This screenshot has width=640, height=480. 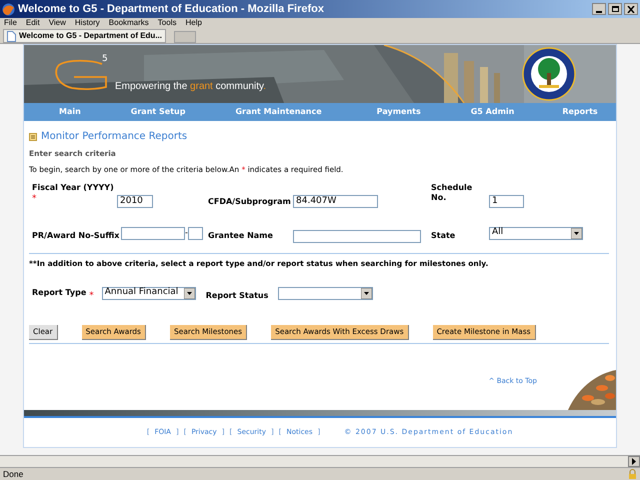 What do you see at coordinates (632, 474) in the screenshot?
I see `padlock-icon` at bounding box center [632, 474].